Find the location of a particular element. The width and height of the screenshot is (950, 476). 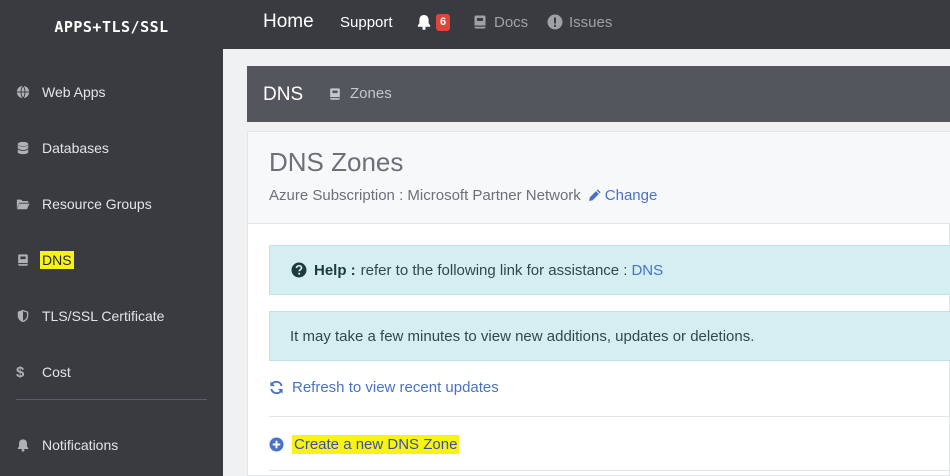

shield-icon is located at coordinates (28, 316).